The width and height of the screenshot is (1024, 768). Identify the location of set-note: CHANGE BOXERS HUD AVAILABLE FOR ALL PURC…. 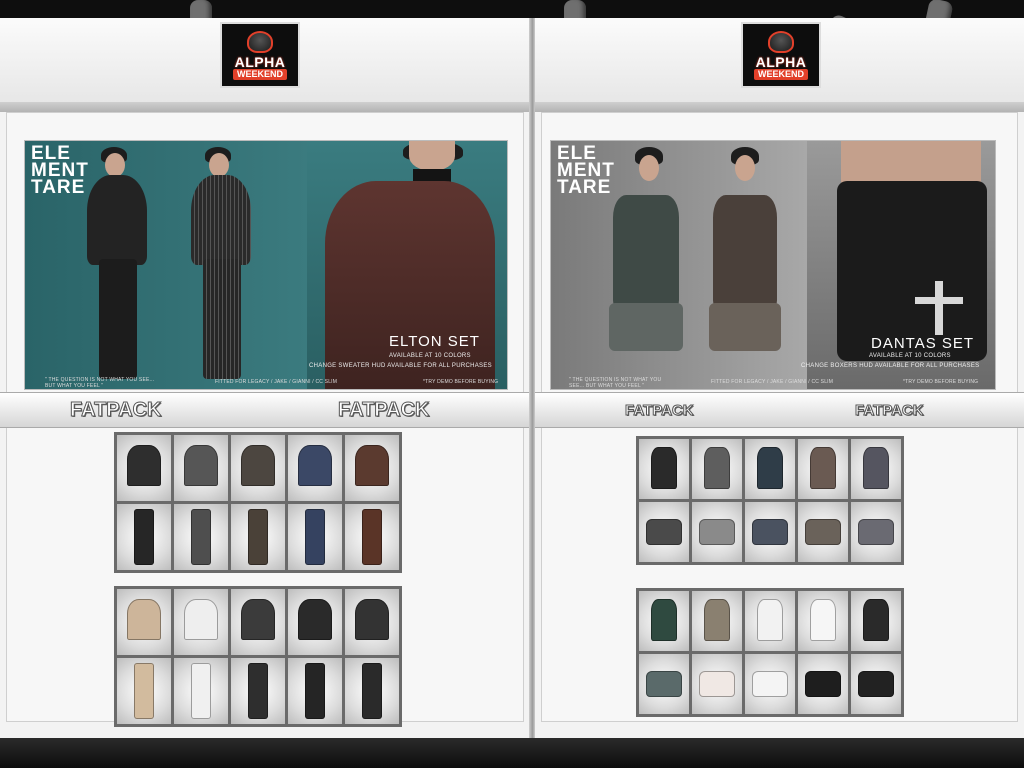
(890, 366).